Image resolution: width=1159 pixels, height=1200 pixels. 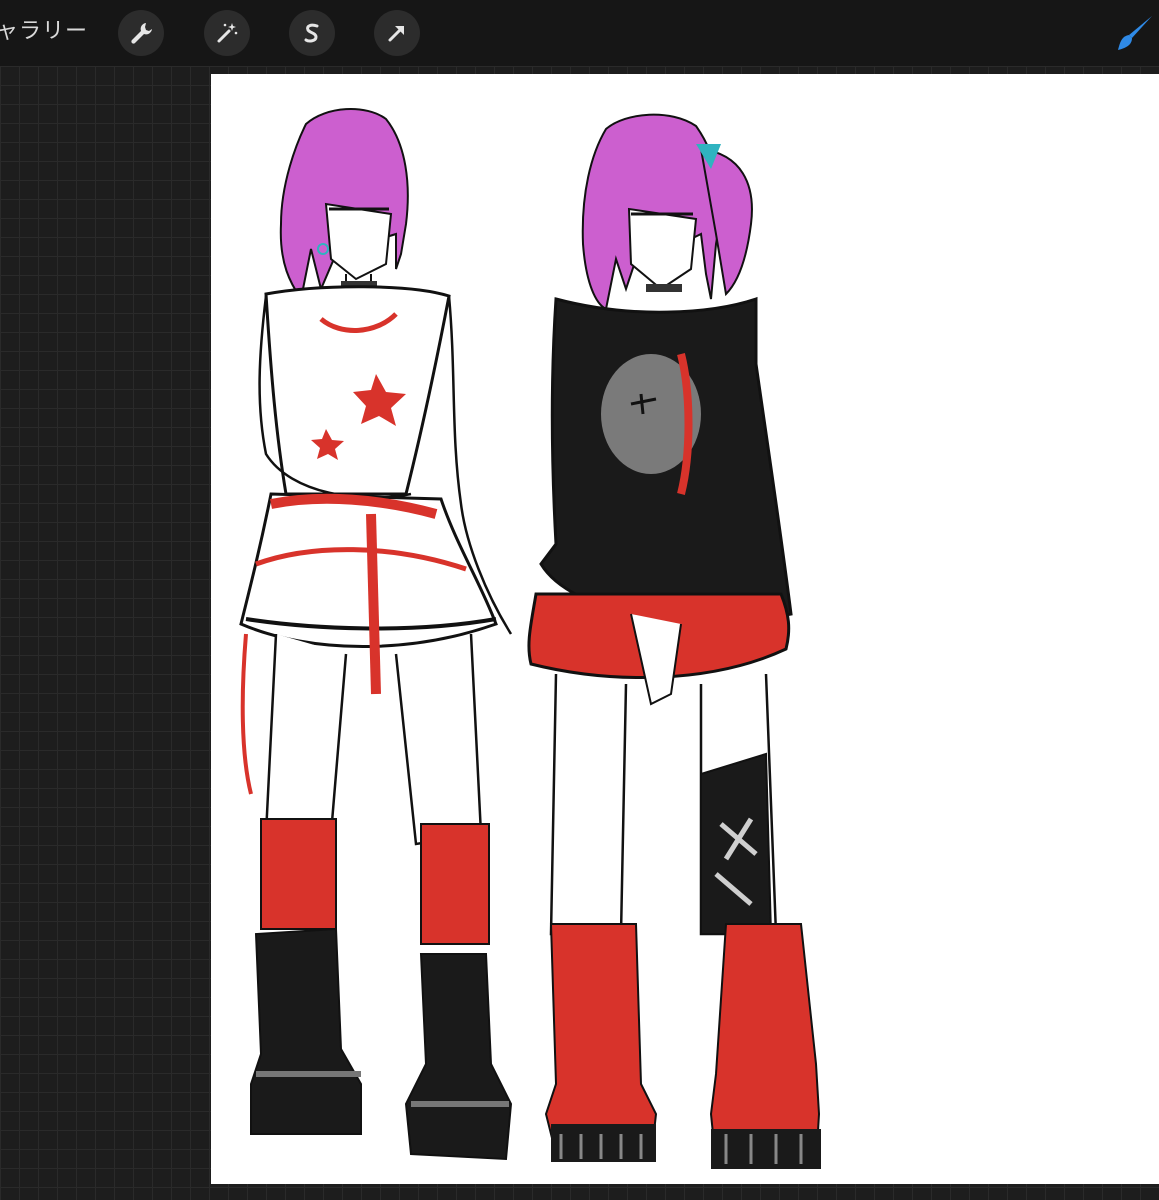 I want to click on wrench-icon, so click(x=141, y=33).